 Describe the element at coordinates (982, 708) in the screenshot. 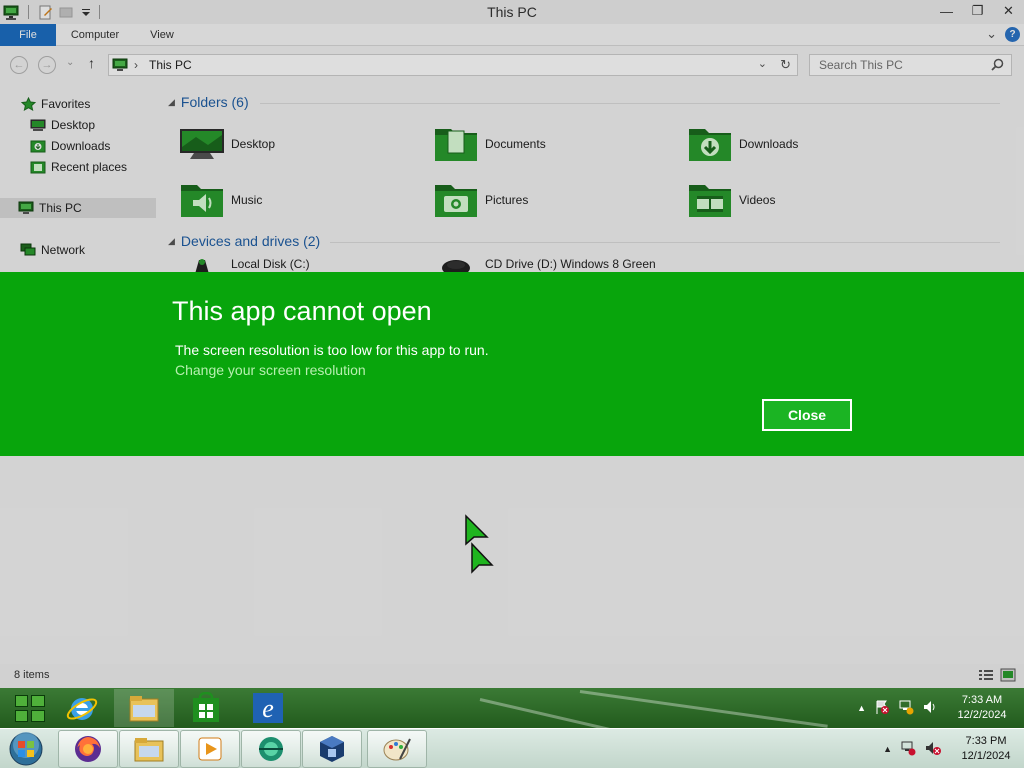

I see `clock-upper: 7:33 AM 12/2/2024` at that location.